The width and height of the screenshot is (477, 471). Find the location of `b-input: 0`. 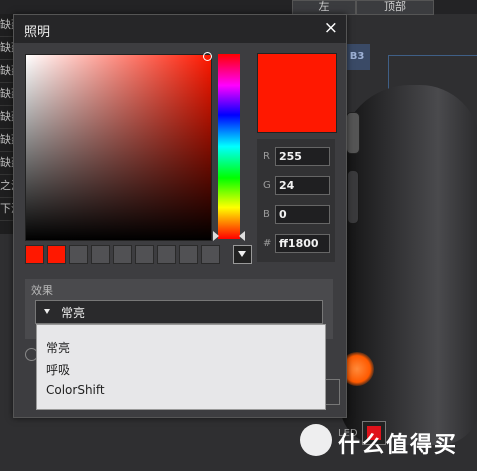

b-input: 0 is located at coordinates (302, 214).